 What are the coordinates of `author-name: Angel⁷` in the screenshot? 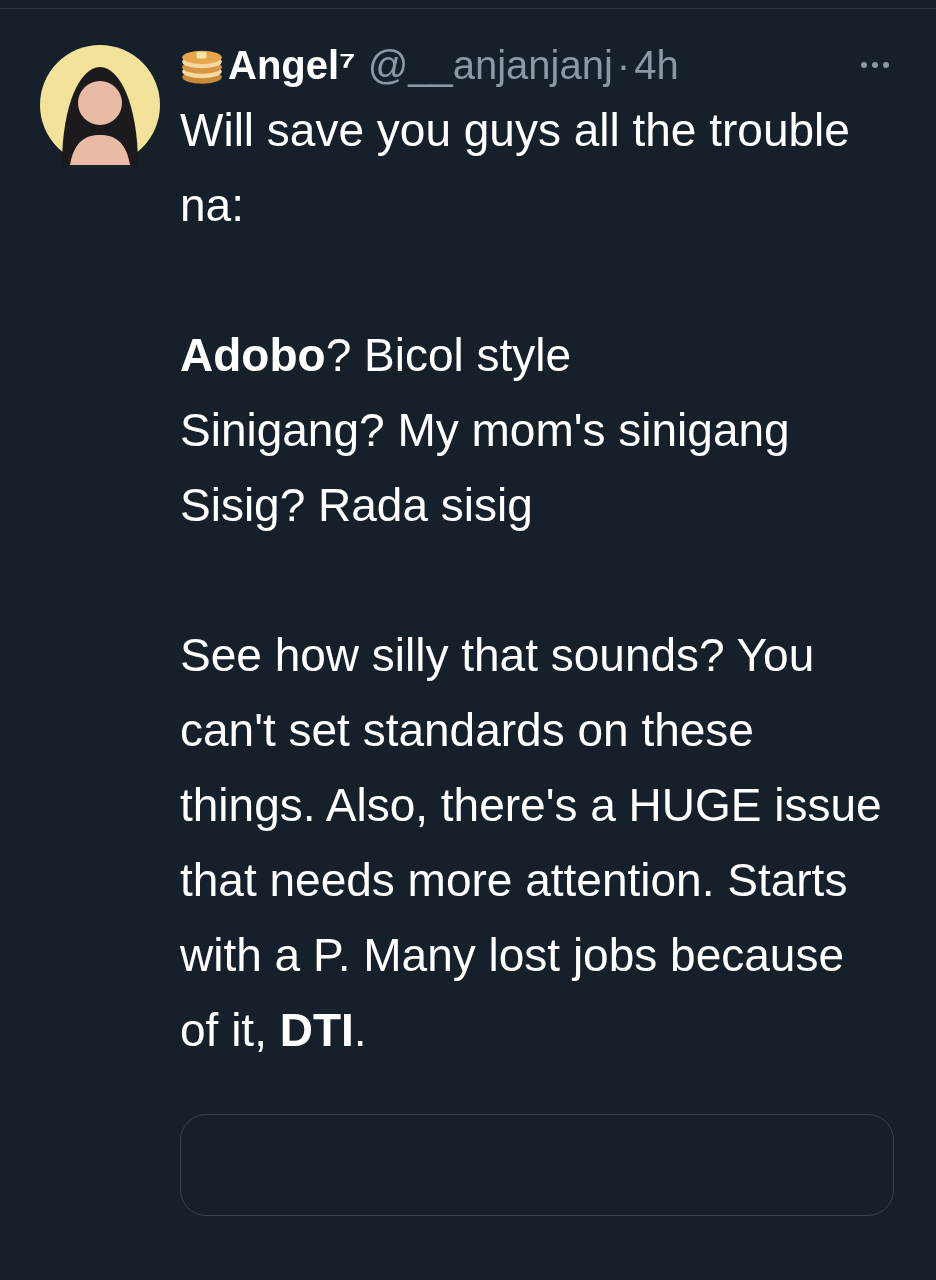 It's located at (292, 65).